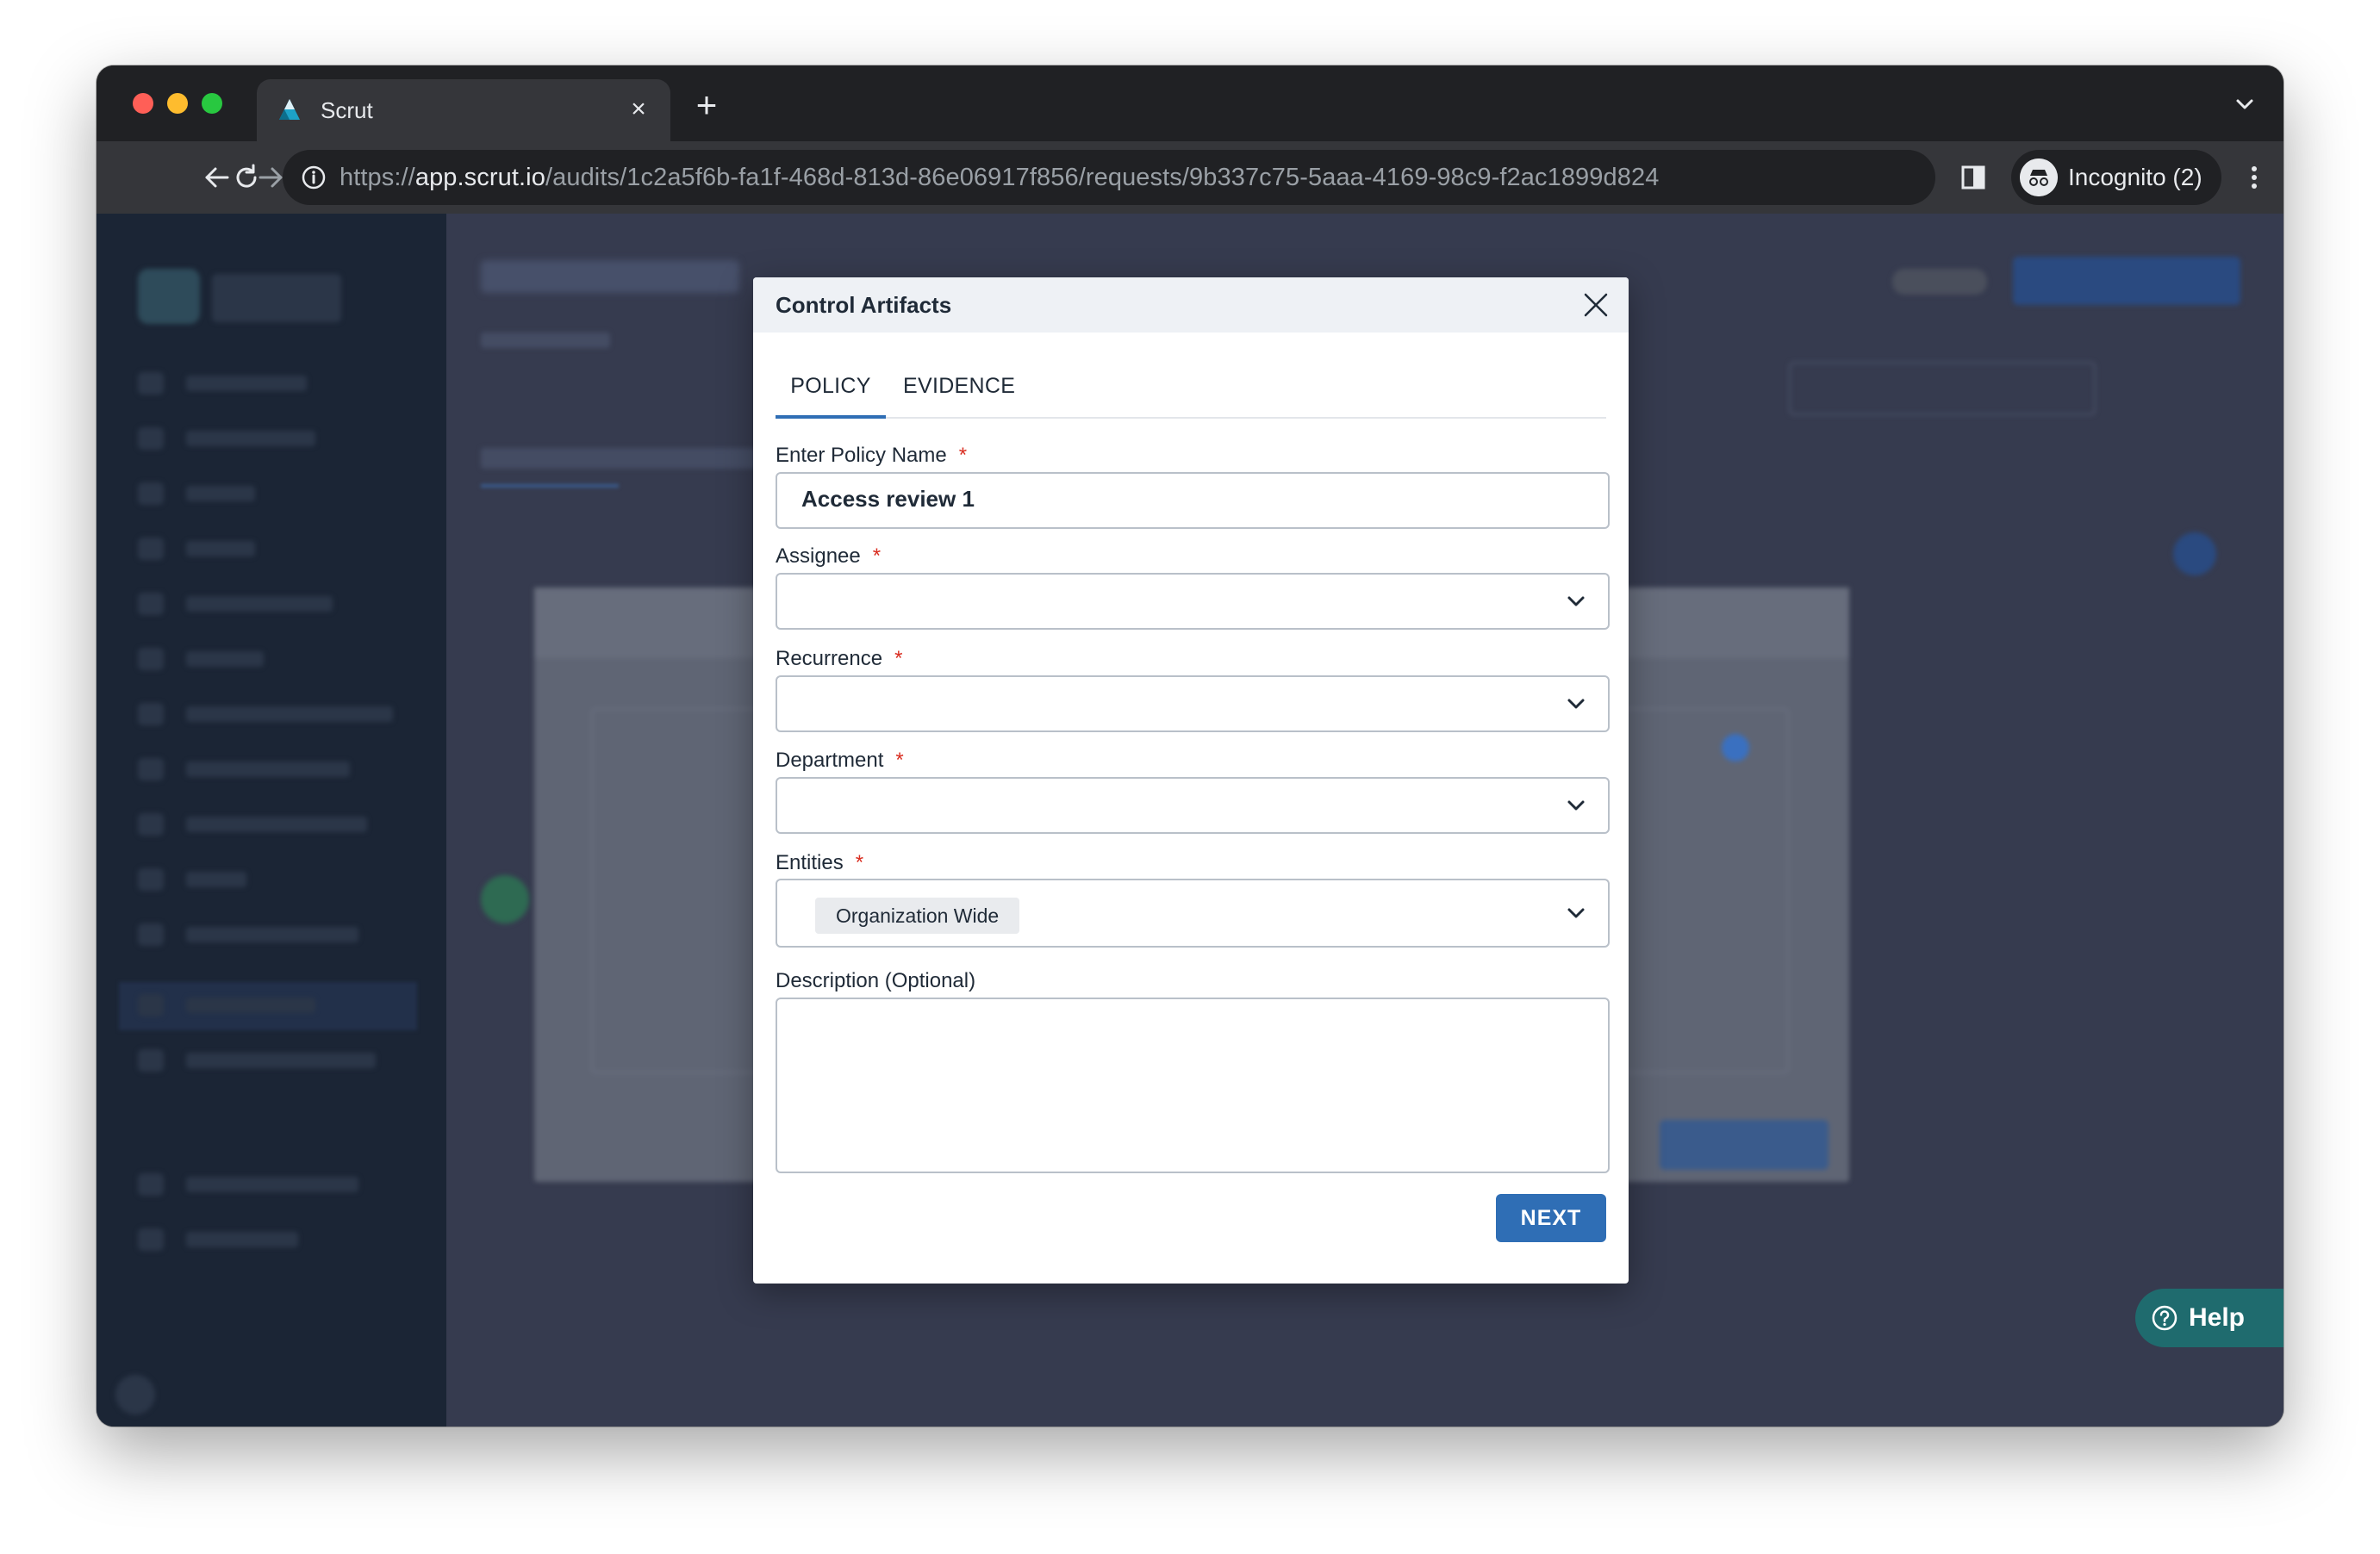 This screenshot has height=1554, width=2380. What do you see at coordinates (463, 110) in the screenshot?
I see `browser-tab: Scrut ×` at bounding box center [463, 110].